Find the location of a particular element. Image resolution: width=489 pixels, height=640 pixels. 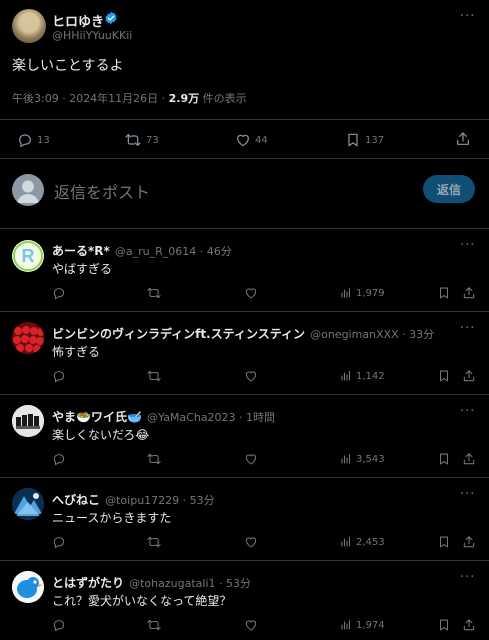

like-action: 44 is located at coordinates (251, 140).